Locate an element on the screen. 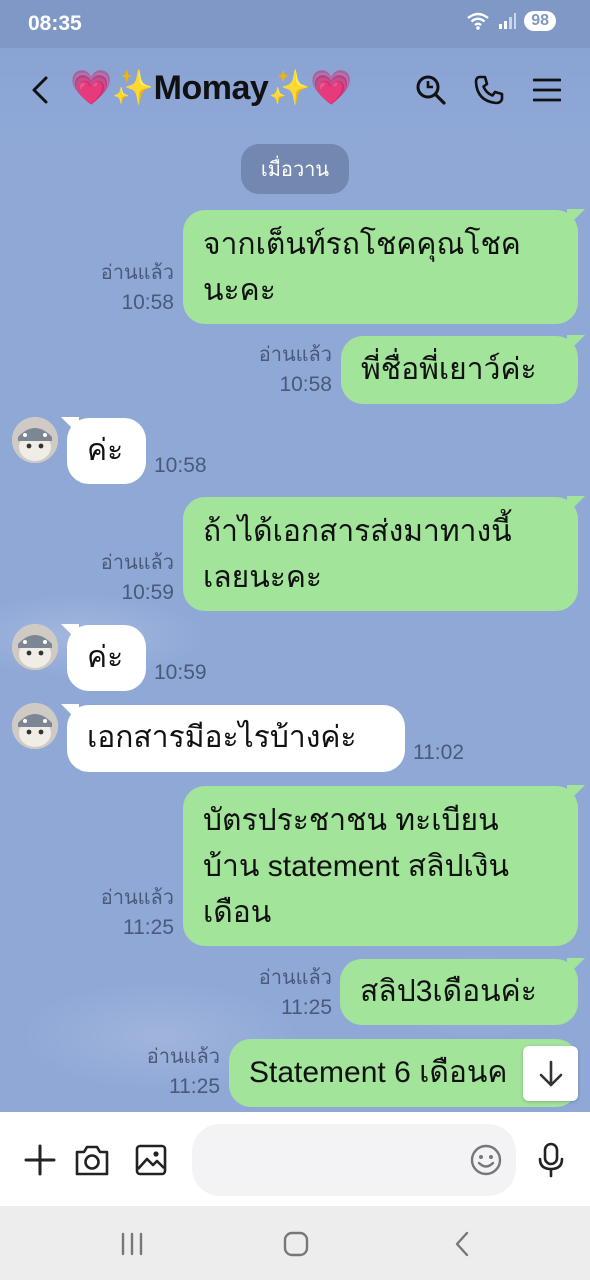 The image size is (590, 1280). gallery-button is located at coordinates (151, 1160).